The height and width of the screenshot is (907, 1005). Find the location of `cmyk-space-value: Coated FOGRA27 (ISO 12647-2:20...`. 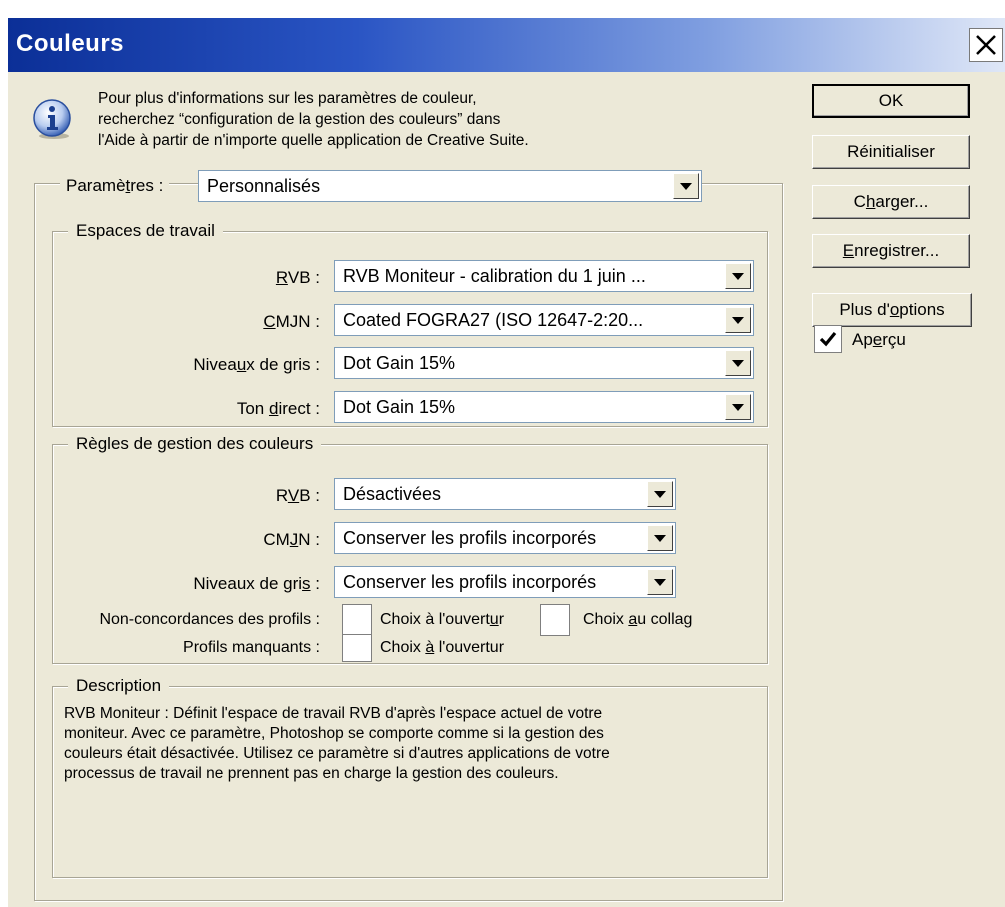

cmyk-space-value: Coated FOGRA27 (ISO 12647-2:20... is located at coordinates (493, 320).